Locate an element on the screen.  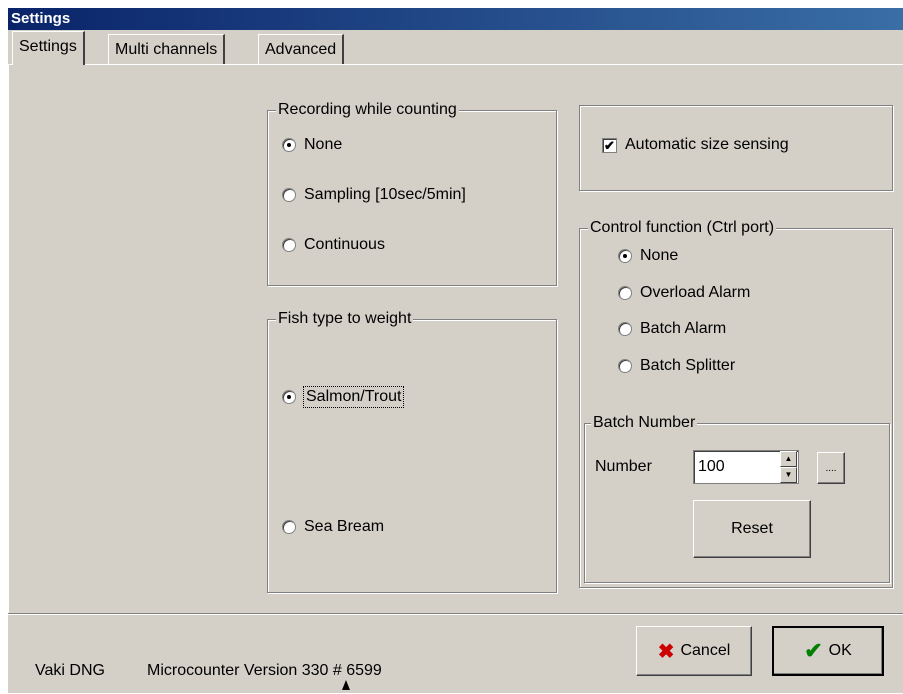
version-label: Microcounter Version 330 # 6599 is located at coordinates (264, 670).